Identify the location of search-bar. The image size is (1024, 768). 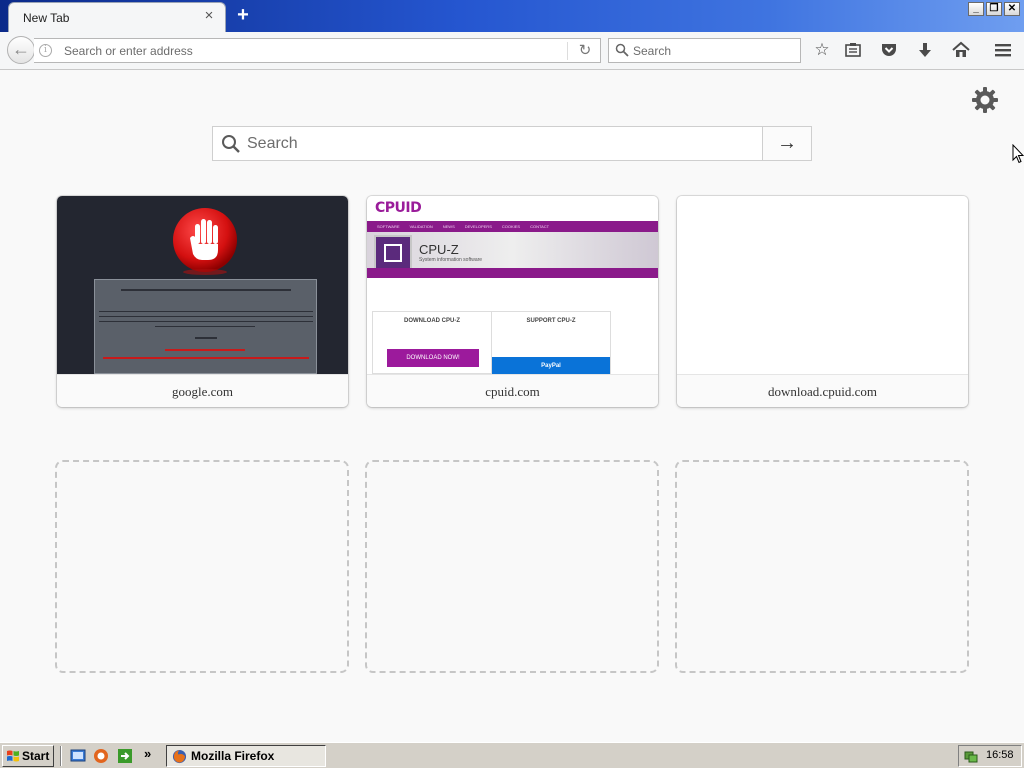
(704, 50).